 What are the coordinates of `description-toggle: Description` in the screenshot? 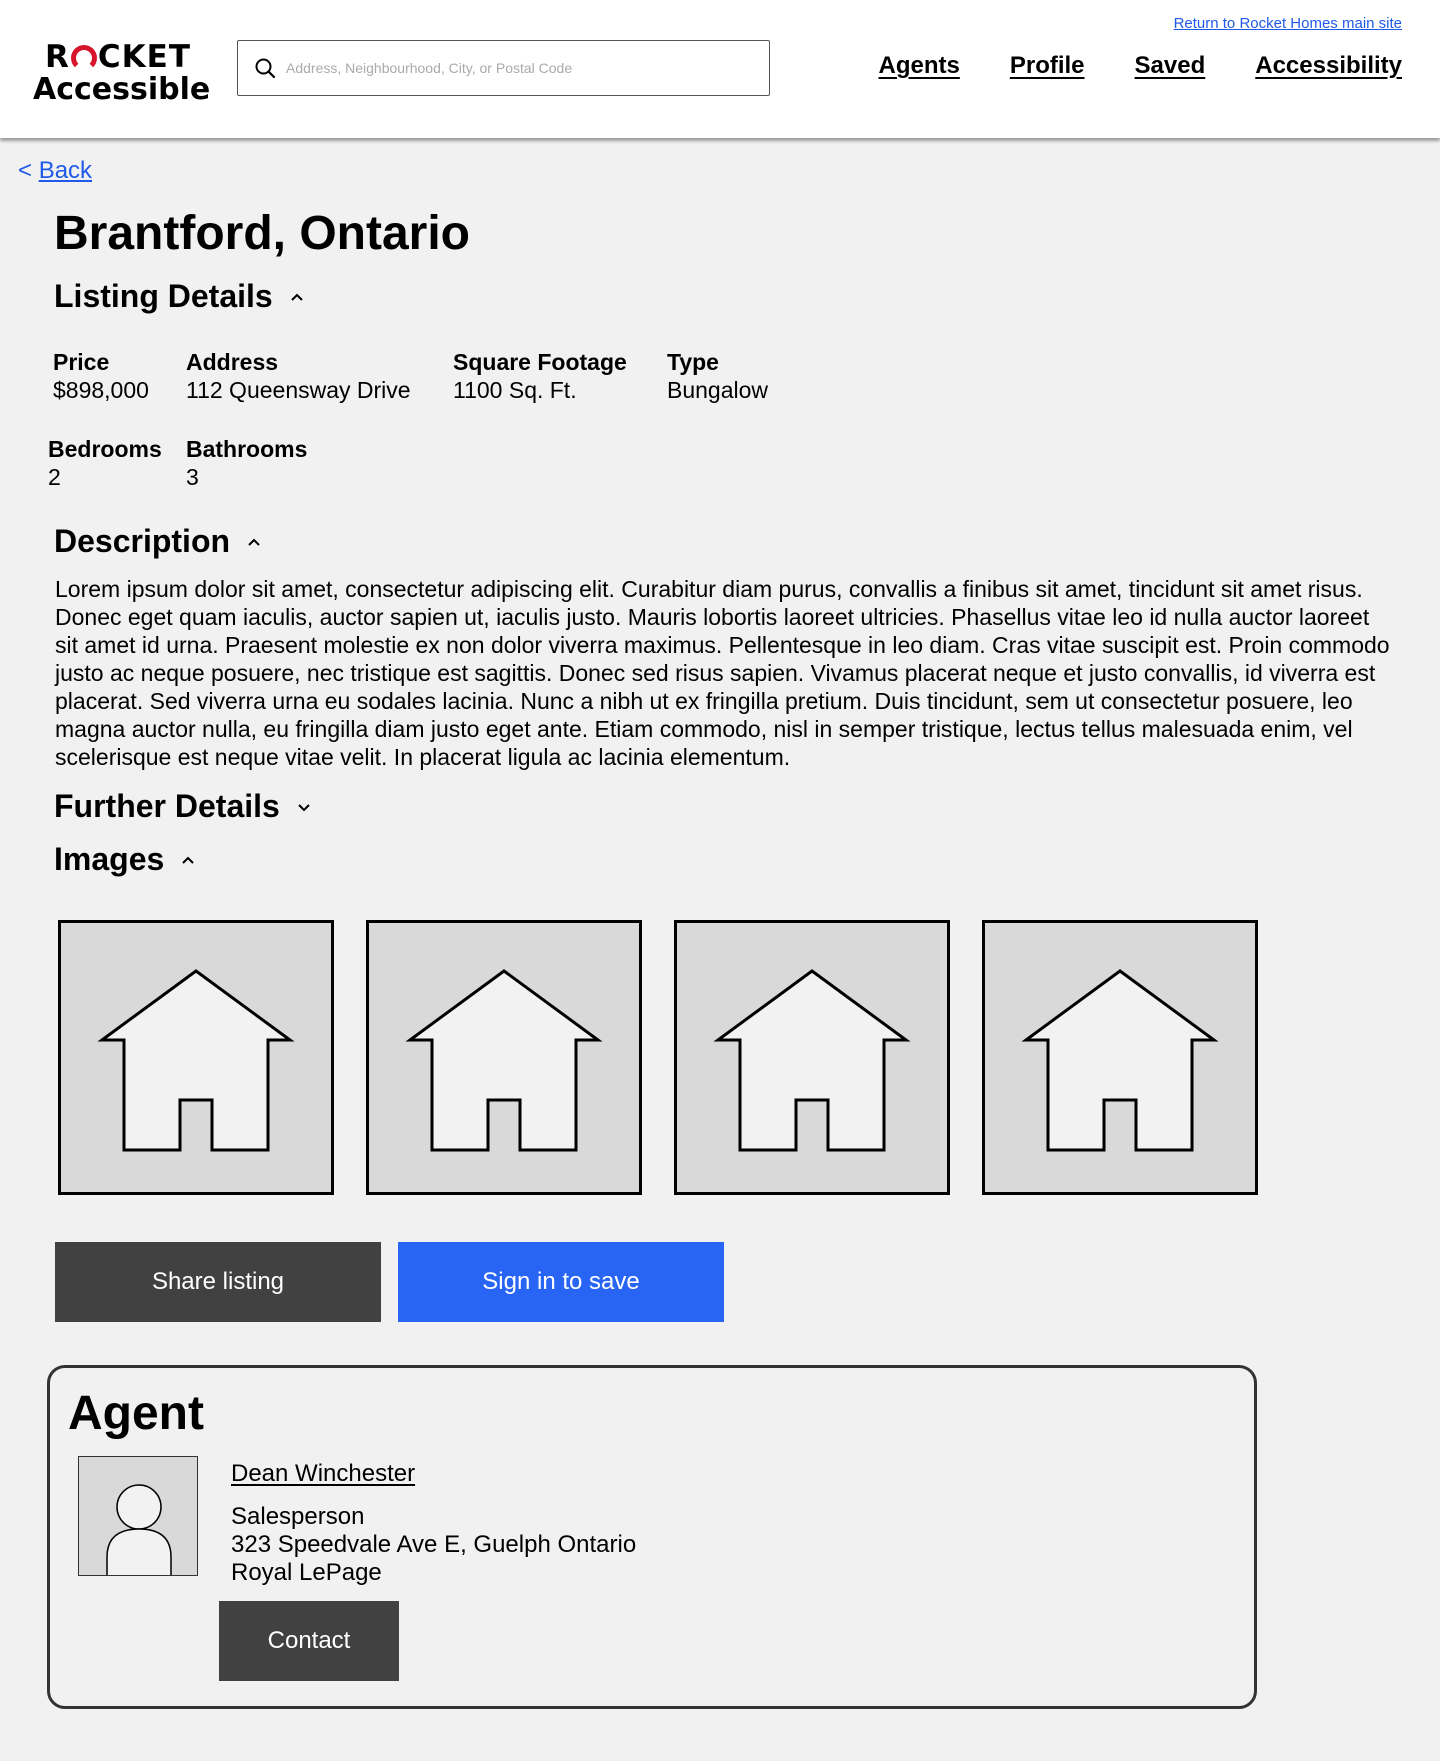 It's located at (159, 541).